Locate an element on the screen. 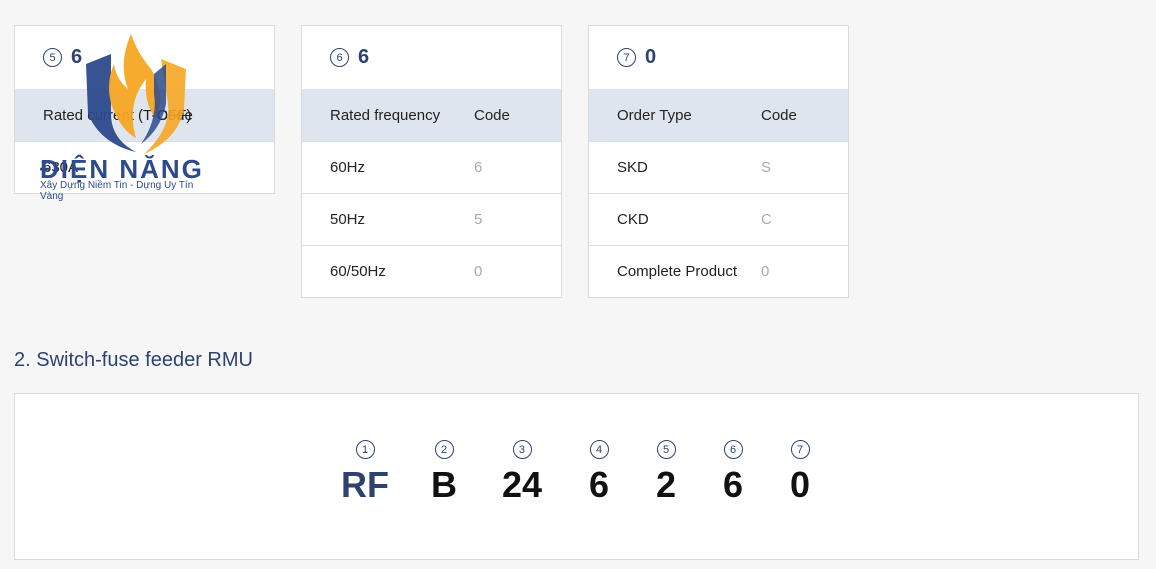 This screenshot has height=569, width=1156. code-segment: 6 6 is located at coordinates (733, 472).